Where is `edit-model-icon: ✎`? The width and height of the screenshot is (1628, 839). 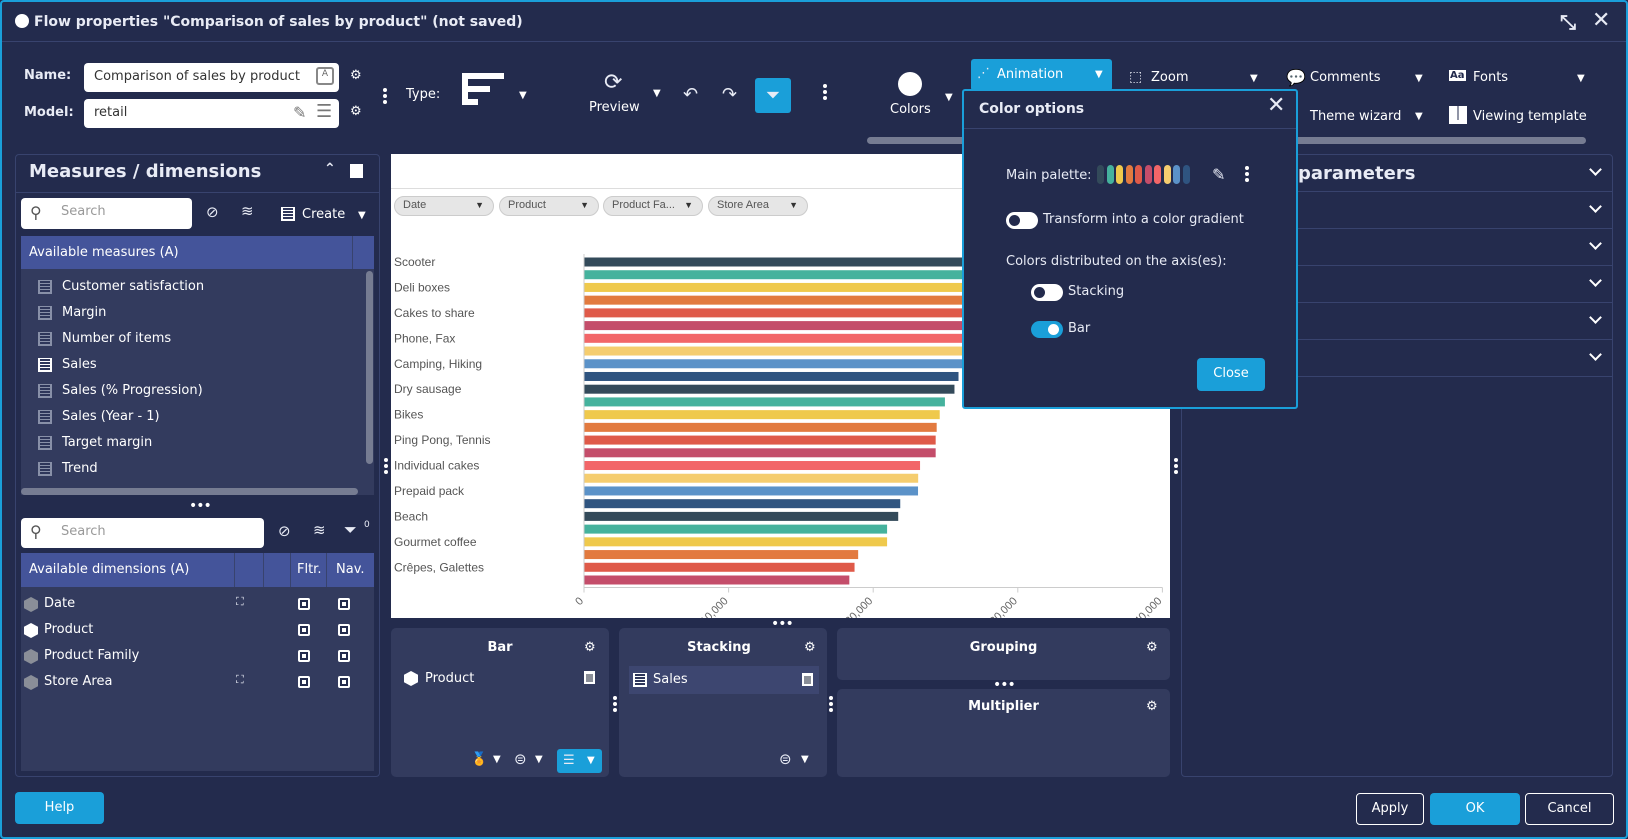 edit-model-icon: ✎ is located at coordinates (299, 112).